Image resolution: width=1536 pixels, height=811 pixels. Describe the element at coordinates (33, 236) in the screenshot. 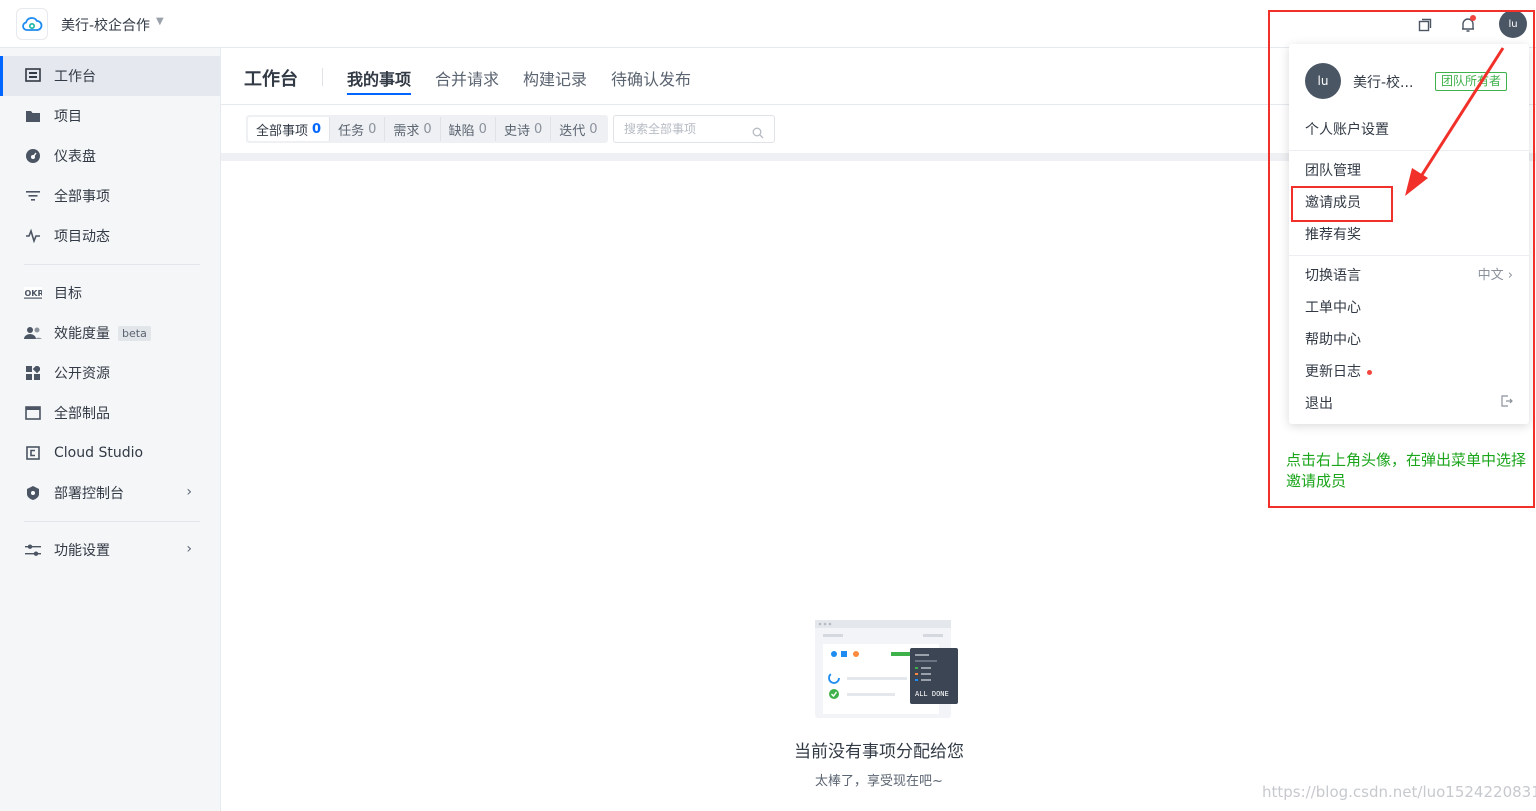

I see `activity-icon` at that location.